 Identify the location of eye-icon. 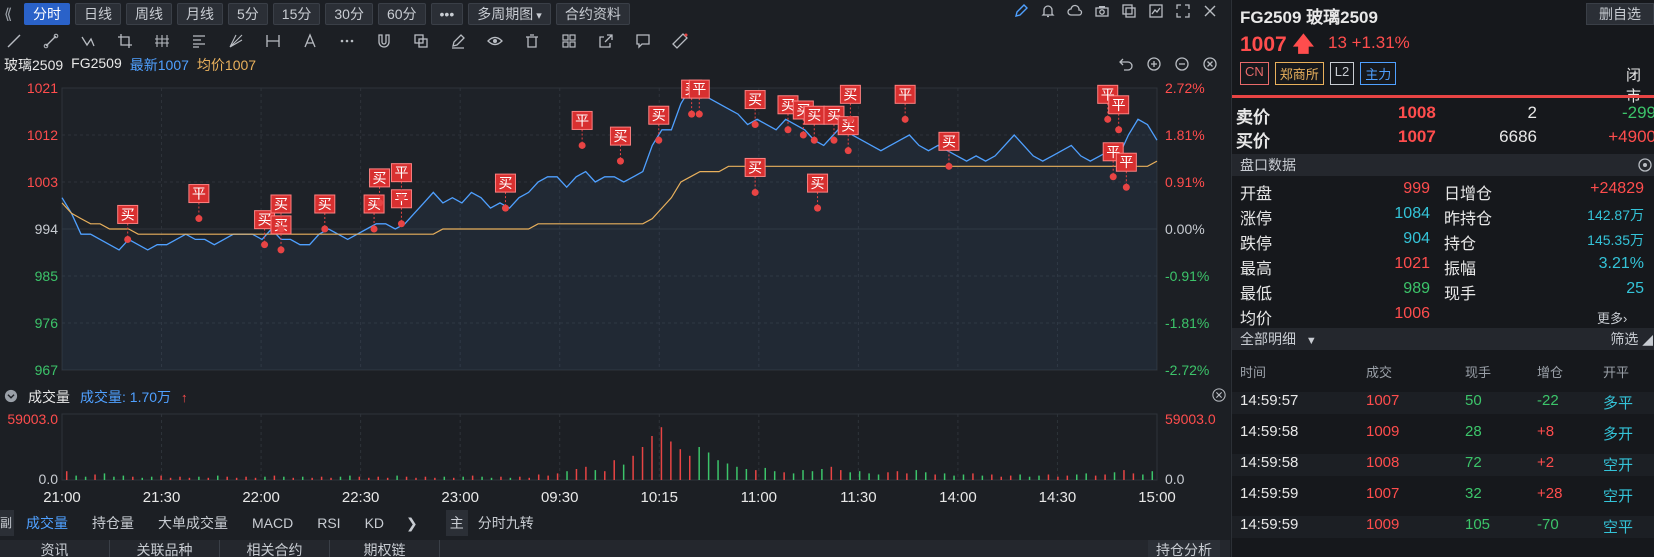
(495, 41).